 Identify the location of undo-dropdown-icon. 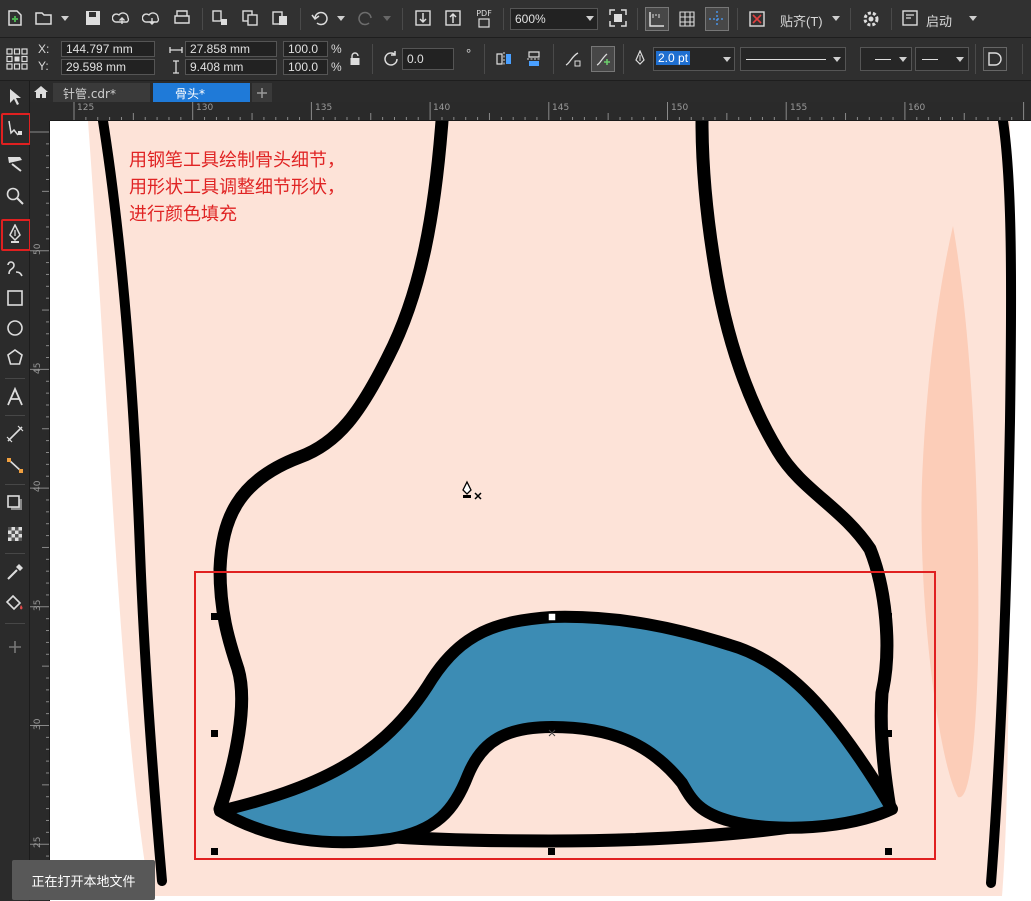
(341, 18).